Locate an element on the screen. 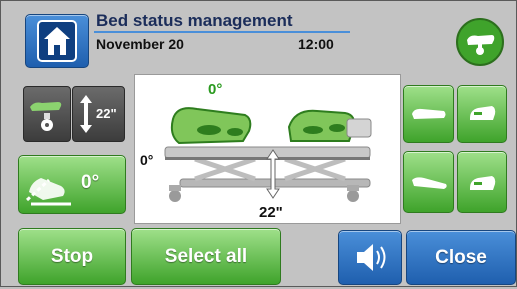  home-icon is located at coordinates (57, 41).